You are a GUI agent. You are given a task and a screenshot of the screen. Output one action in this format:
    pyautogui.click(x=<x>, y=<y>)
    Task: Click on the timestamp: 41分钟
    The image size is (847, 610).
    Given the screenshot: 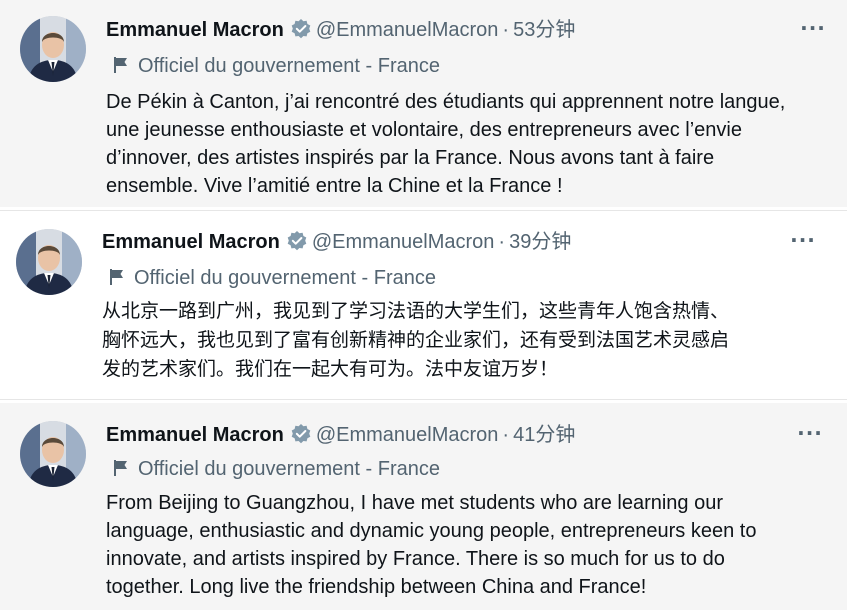 What is the action you would take?
    pyautogui.click(x=544, y=435)
    